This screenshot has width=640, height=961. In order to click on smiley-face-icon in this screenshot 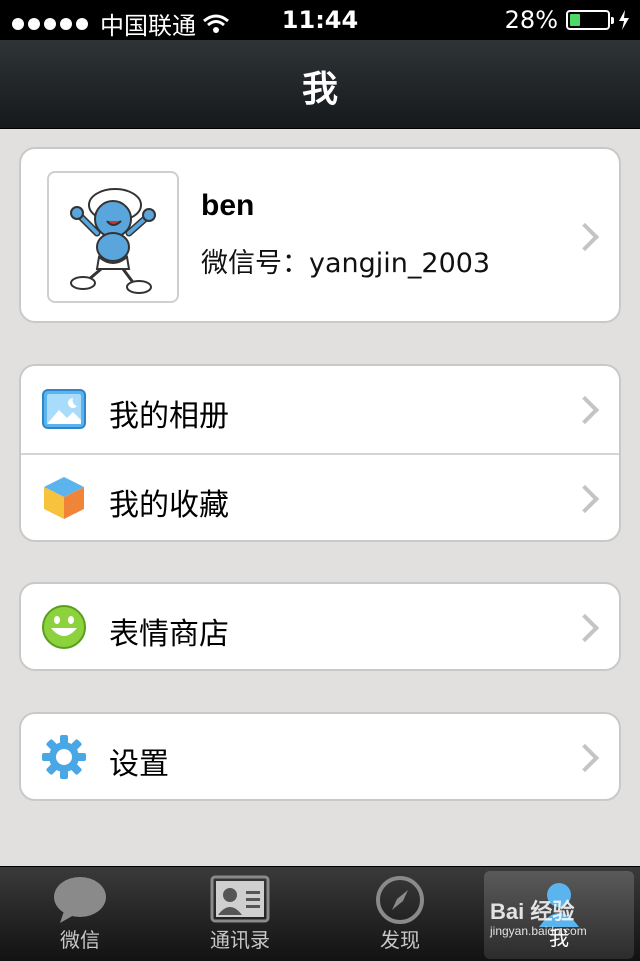, I will do `click(64, 627)`.